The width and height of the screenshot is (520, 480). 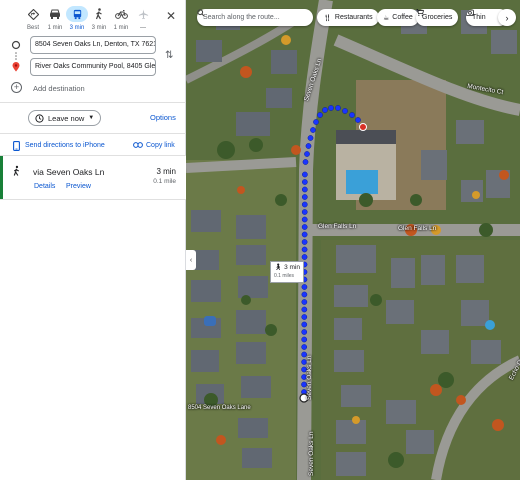 I want to click on swap-icon: ⇅, so click(x=169, y=55).